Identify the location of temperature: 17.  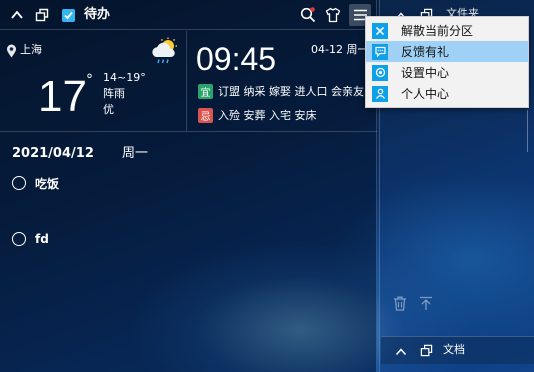
(62, 96).